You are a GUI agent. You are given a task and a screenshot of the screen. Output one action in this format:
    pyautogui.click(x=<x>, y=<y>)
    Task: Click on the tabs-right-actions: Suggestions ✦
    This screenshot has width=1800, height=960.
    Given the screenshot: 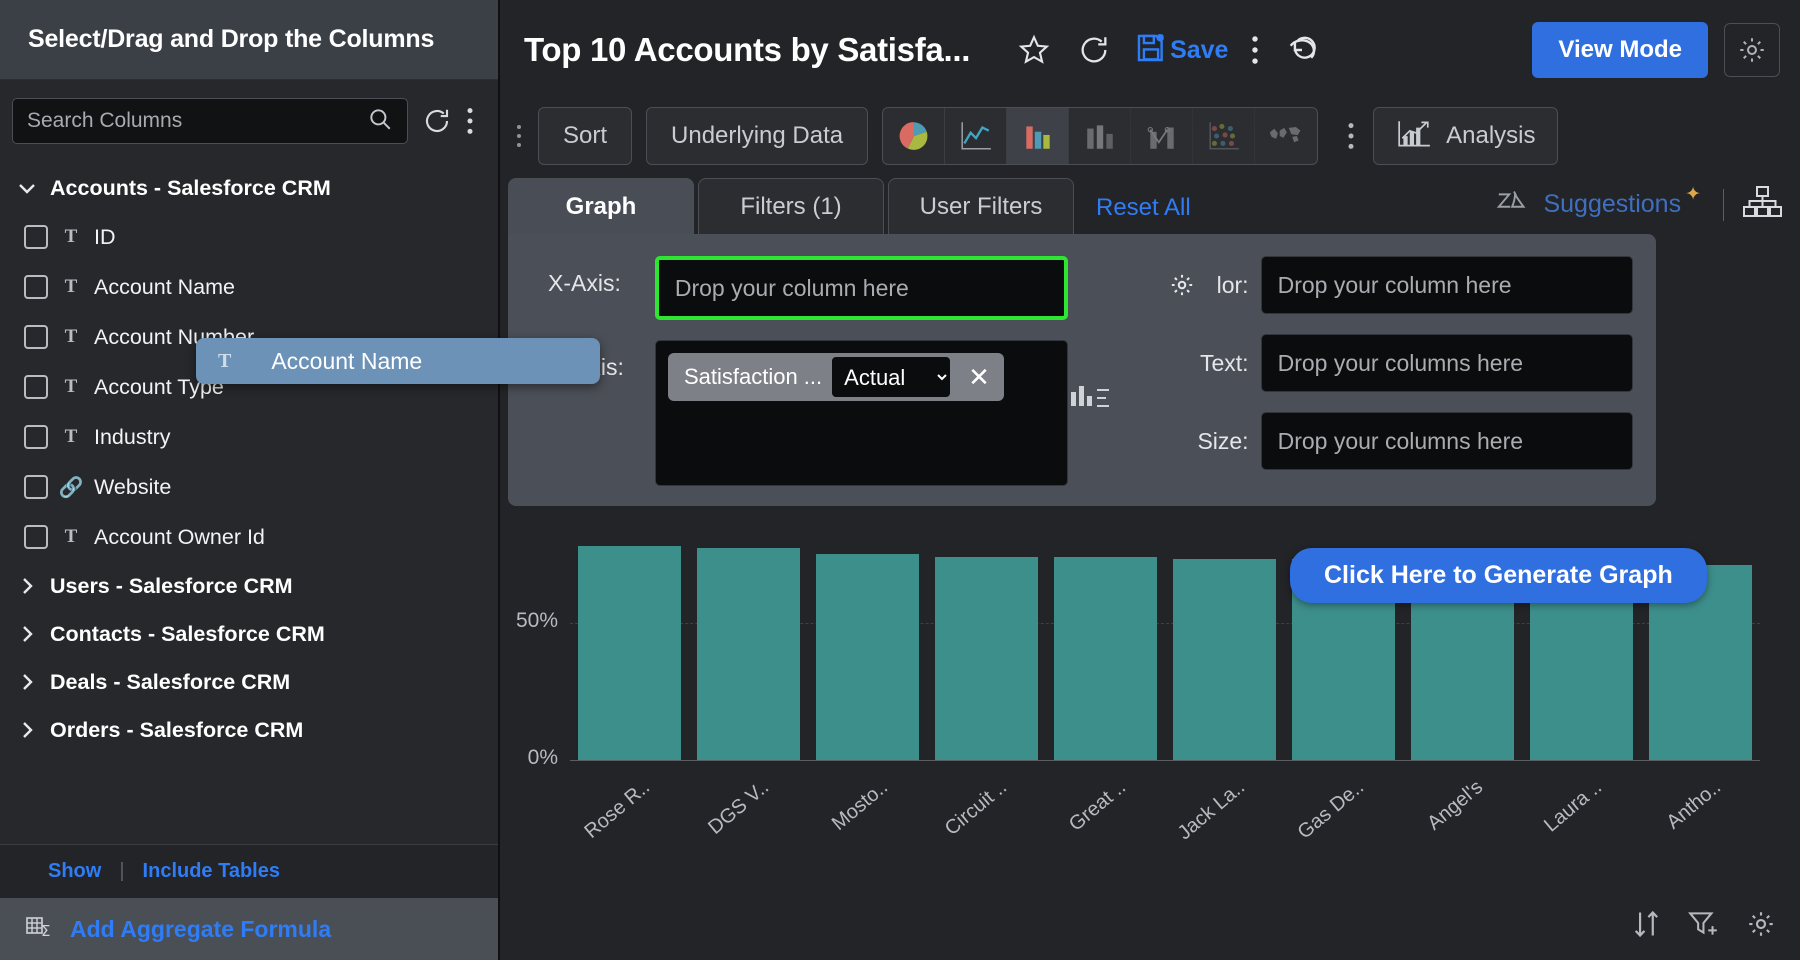 What is the action you would take?
    pyautogui.click(x=1647, y=204)
    